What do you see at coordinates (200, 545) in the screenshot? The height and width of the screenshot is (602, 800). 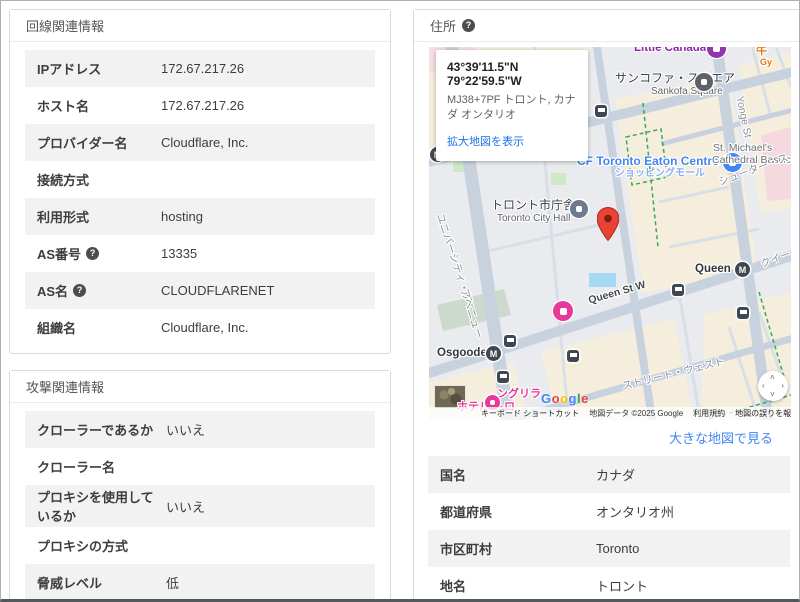 I see `table-row: プロキシの方式` at bounding box center [200, 545].